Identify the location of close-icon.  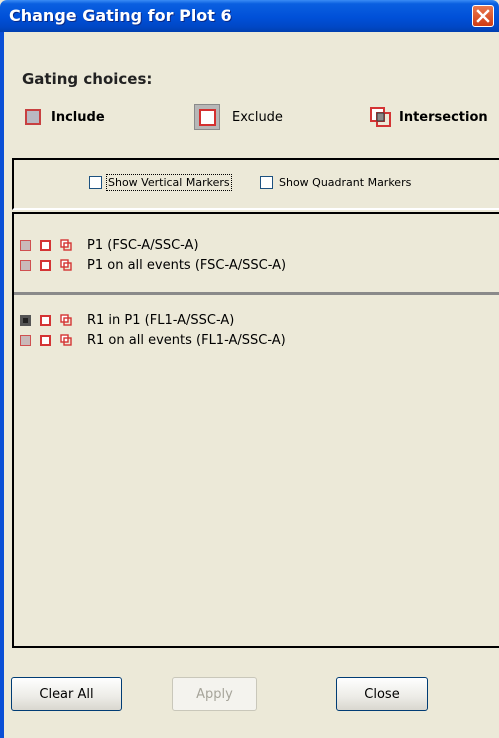
(483, 16).